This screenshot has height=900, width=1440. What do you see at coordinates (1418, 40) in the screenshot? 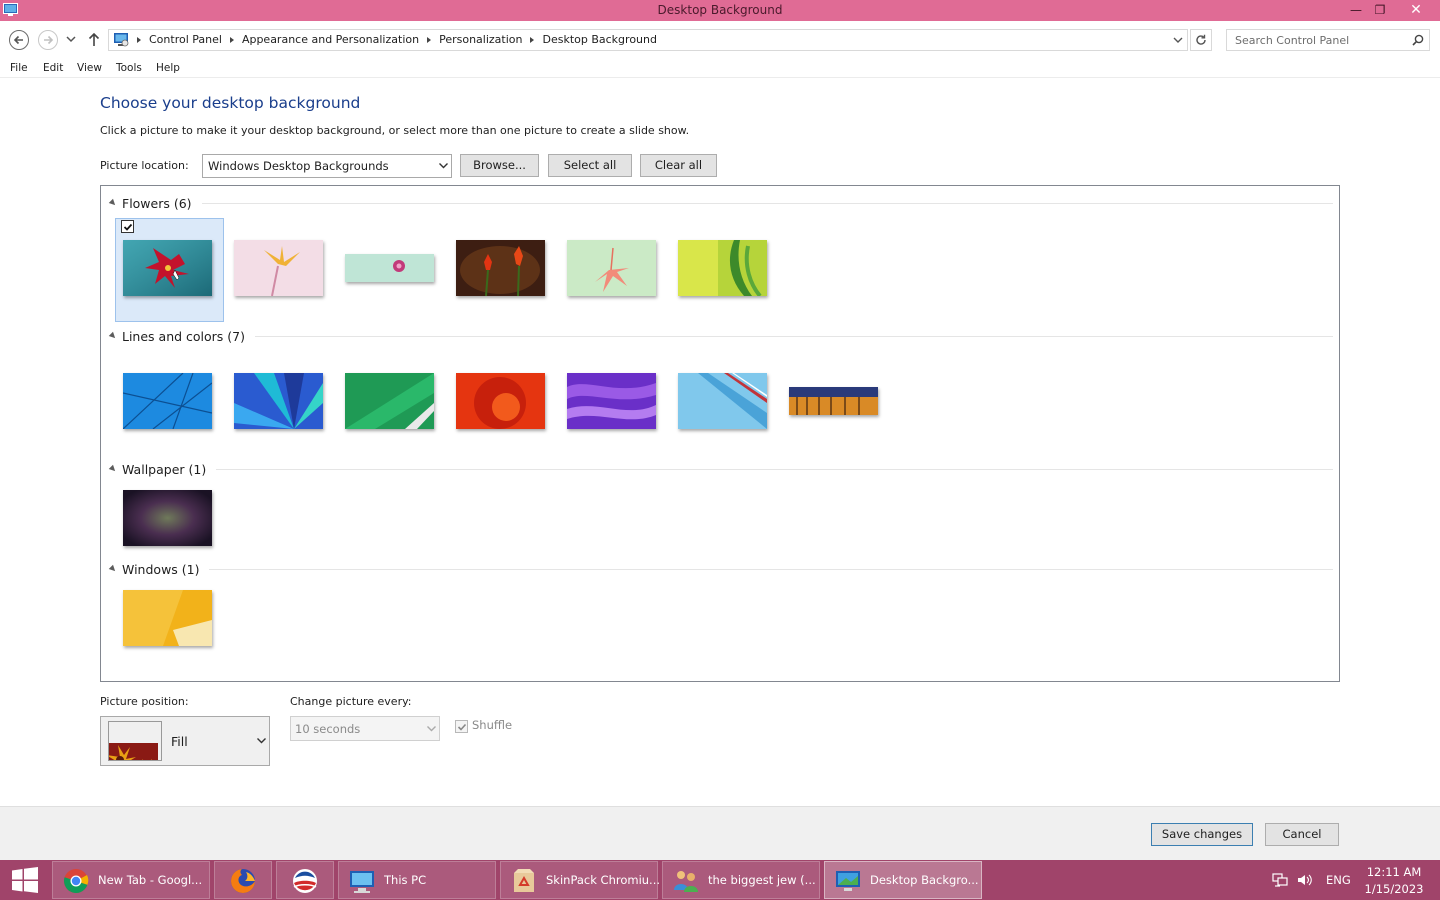
I see `search-icon` at bounding box center [1418, 40].